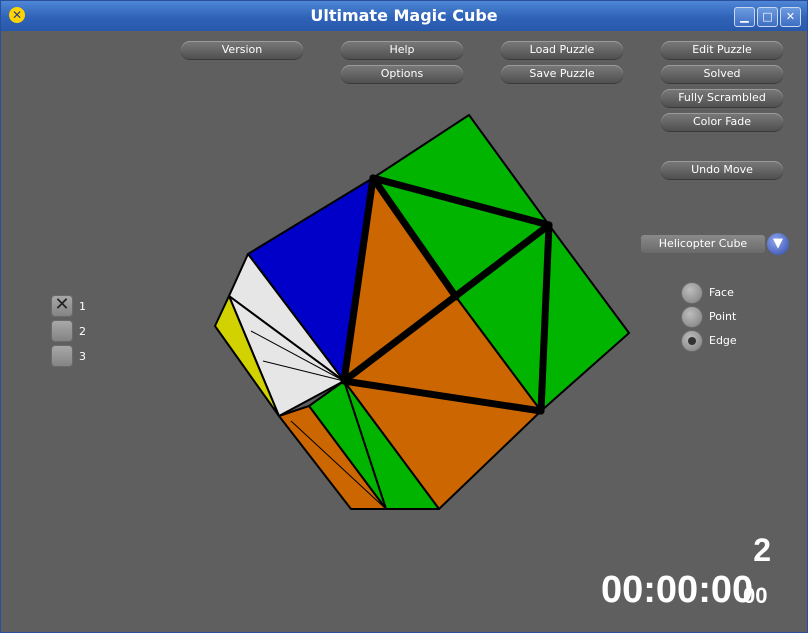 This screenshot has width=808, height=633. What do you see at coordinates (82, 306) in the screenshot?
I see `layer-1-label: 1` at bounding box center [82, 306].